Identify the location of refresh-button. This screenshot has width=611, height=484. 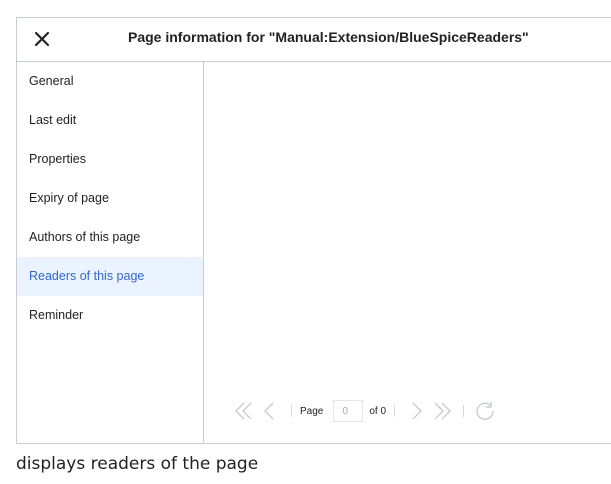
(485, 411).